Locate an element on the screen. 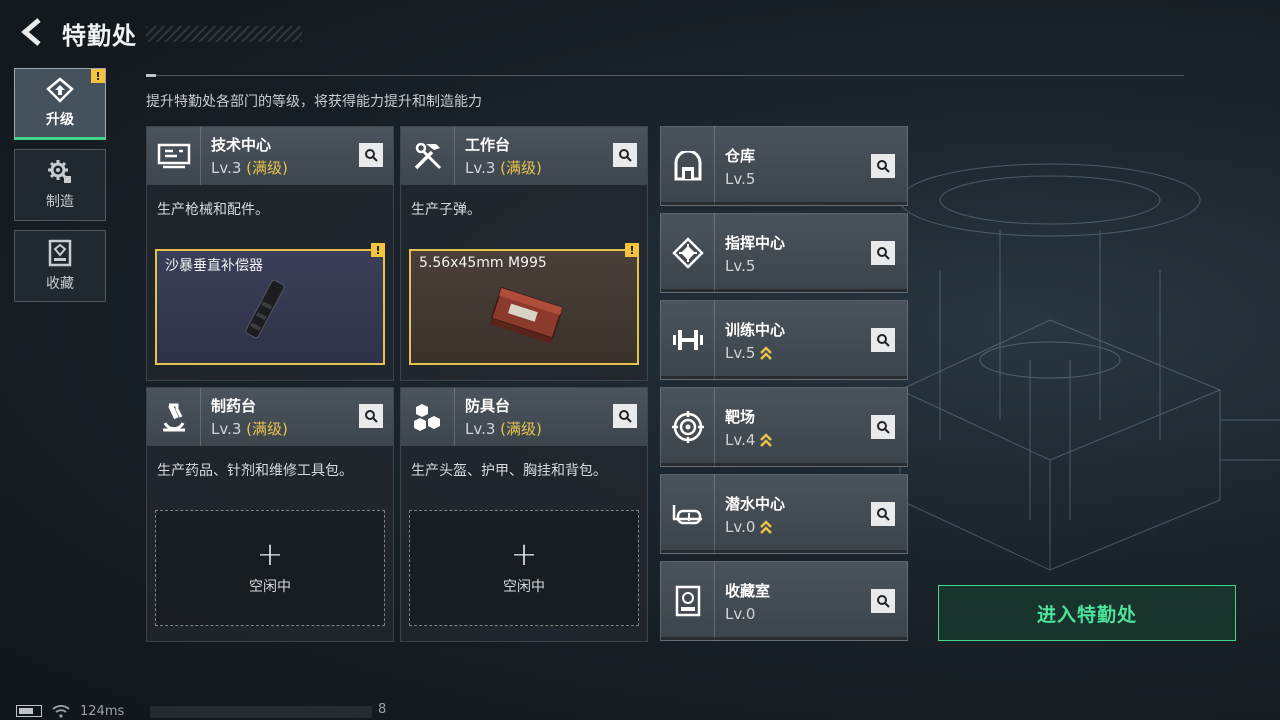 The height and width of the screenshot is (720, 1280). status-bar: 124ms 8 is located at coordinates (201, 711).